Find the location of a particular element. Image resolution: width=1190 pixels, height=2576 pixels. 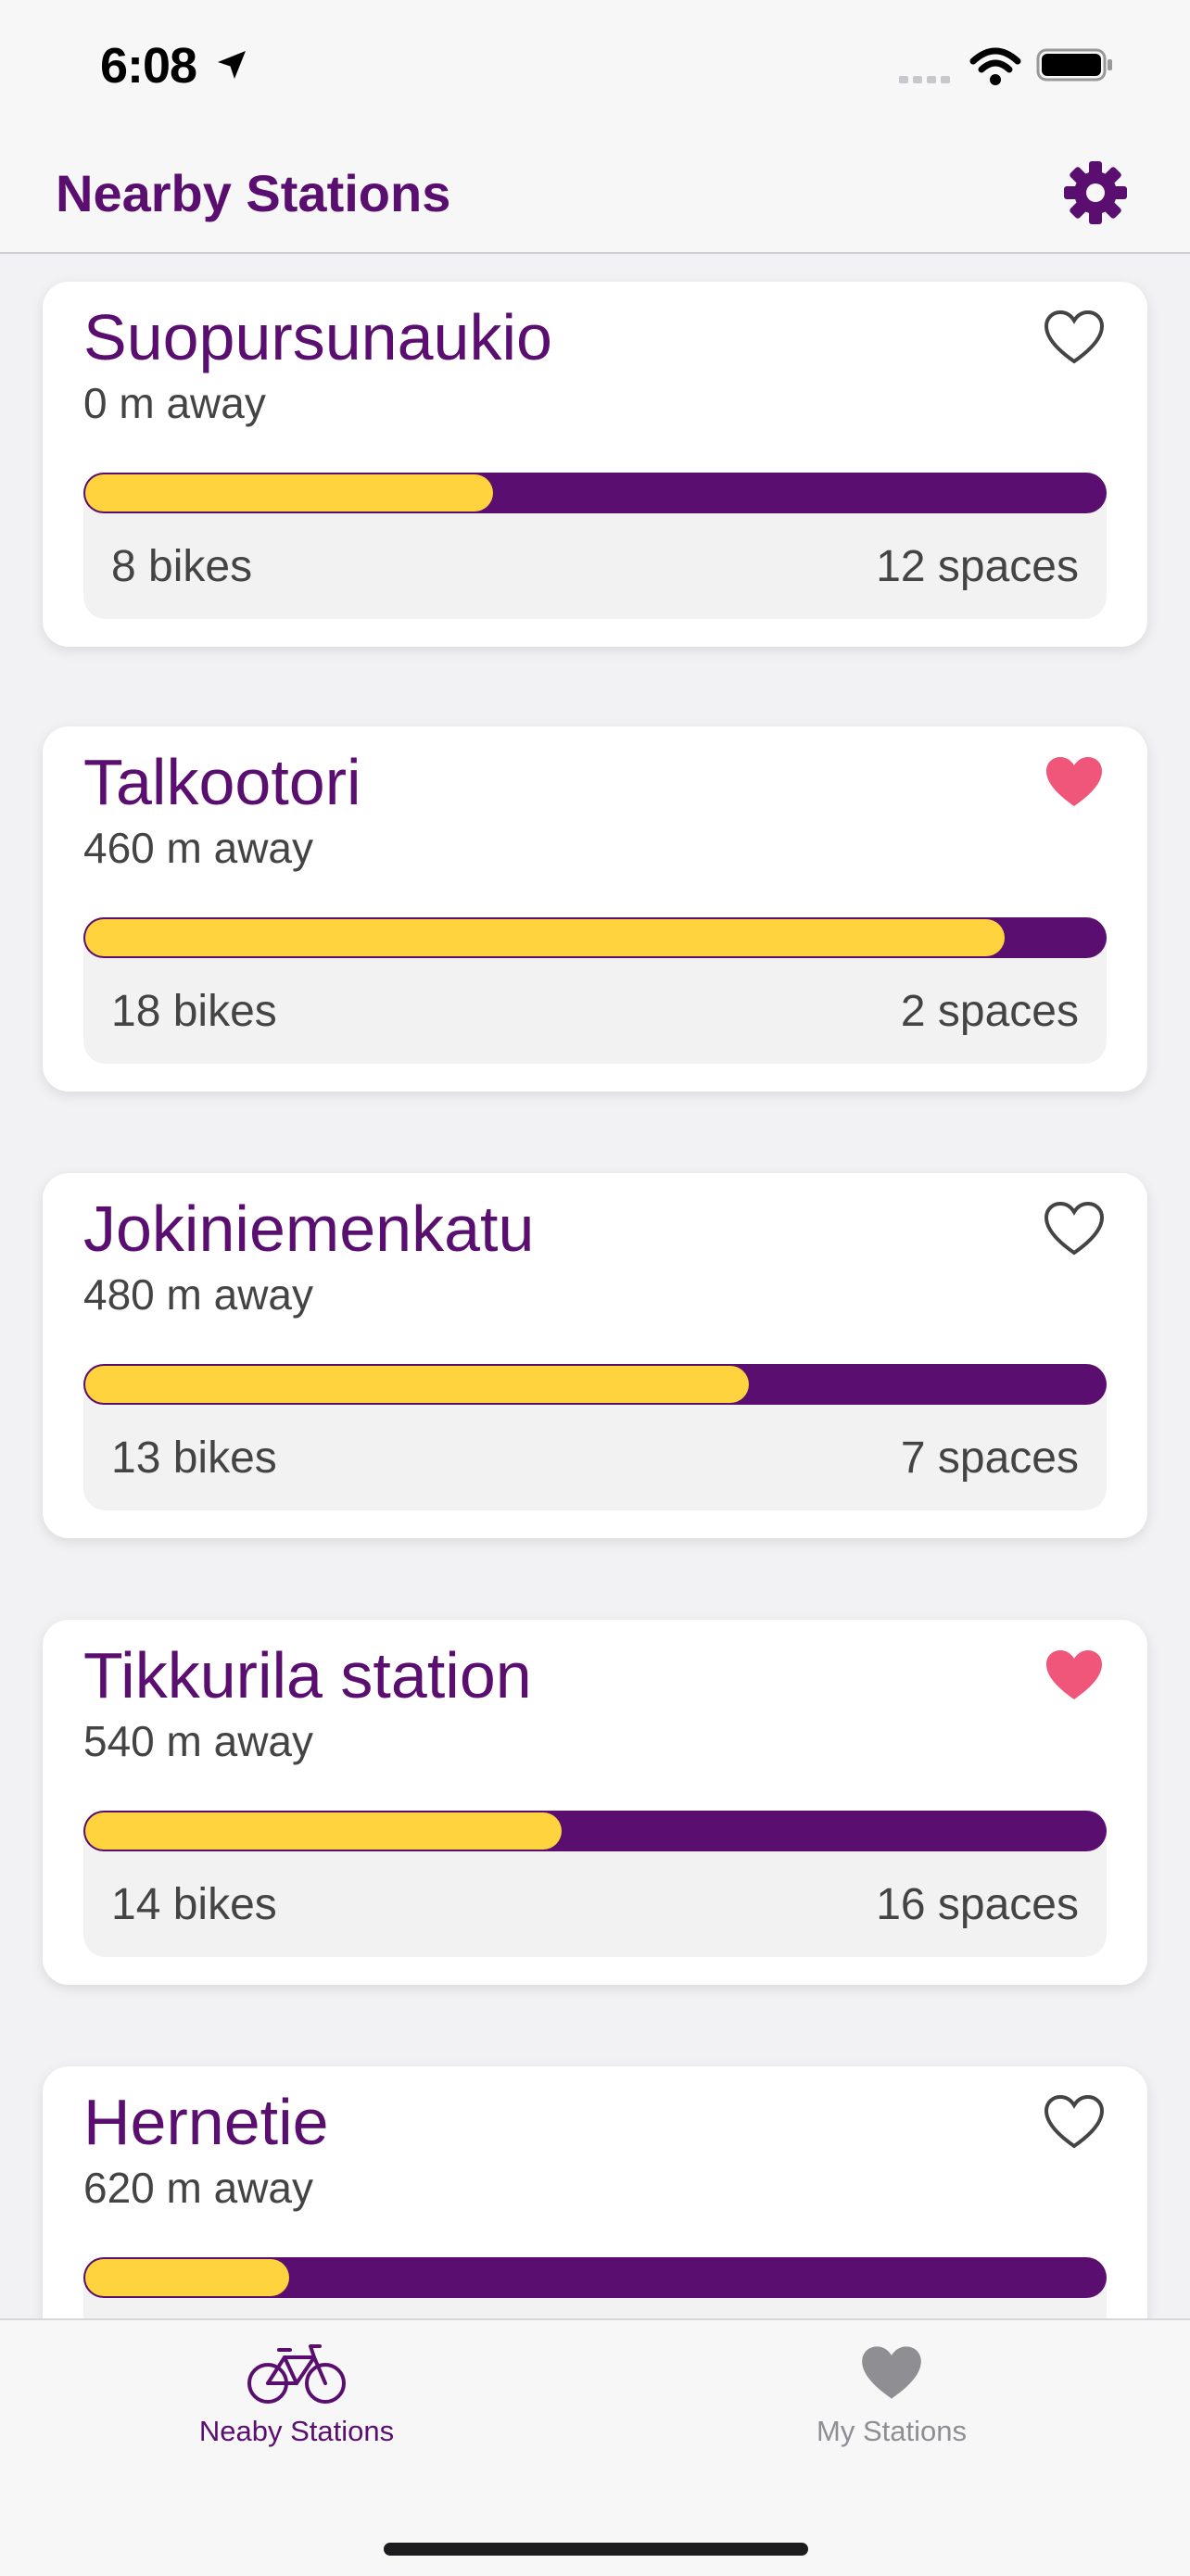

station-distance: 460 m away is located at coordinates (198, 848).